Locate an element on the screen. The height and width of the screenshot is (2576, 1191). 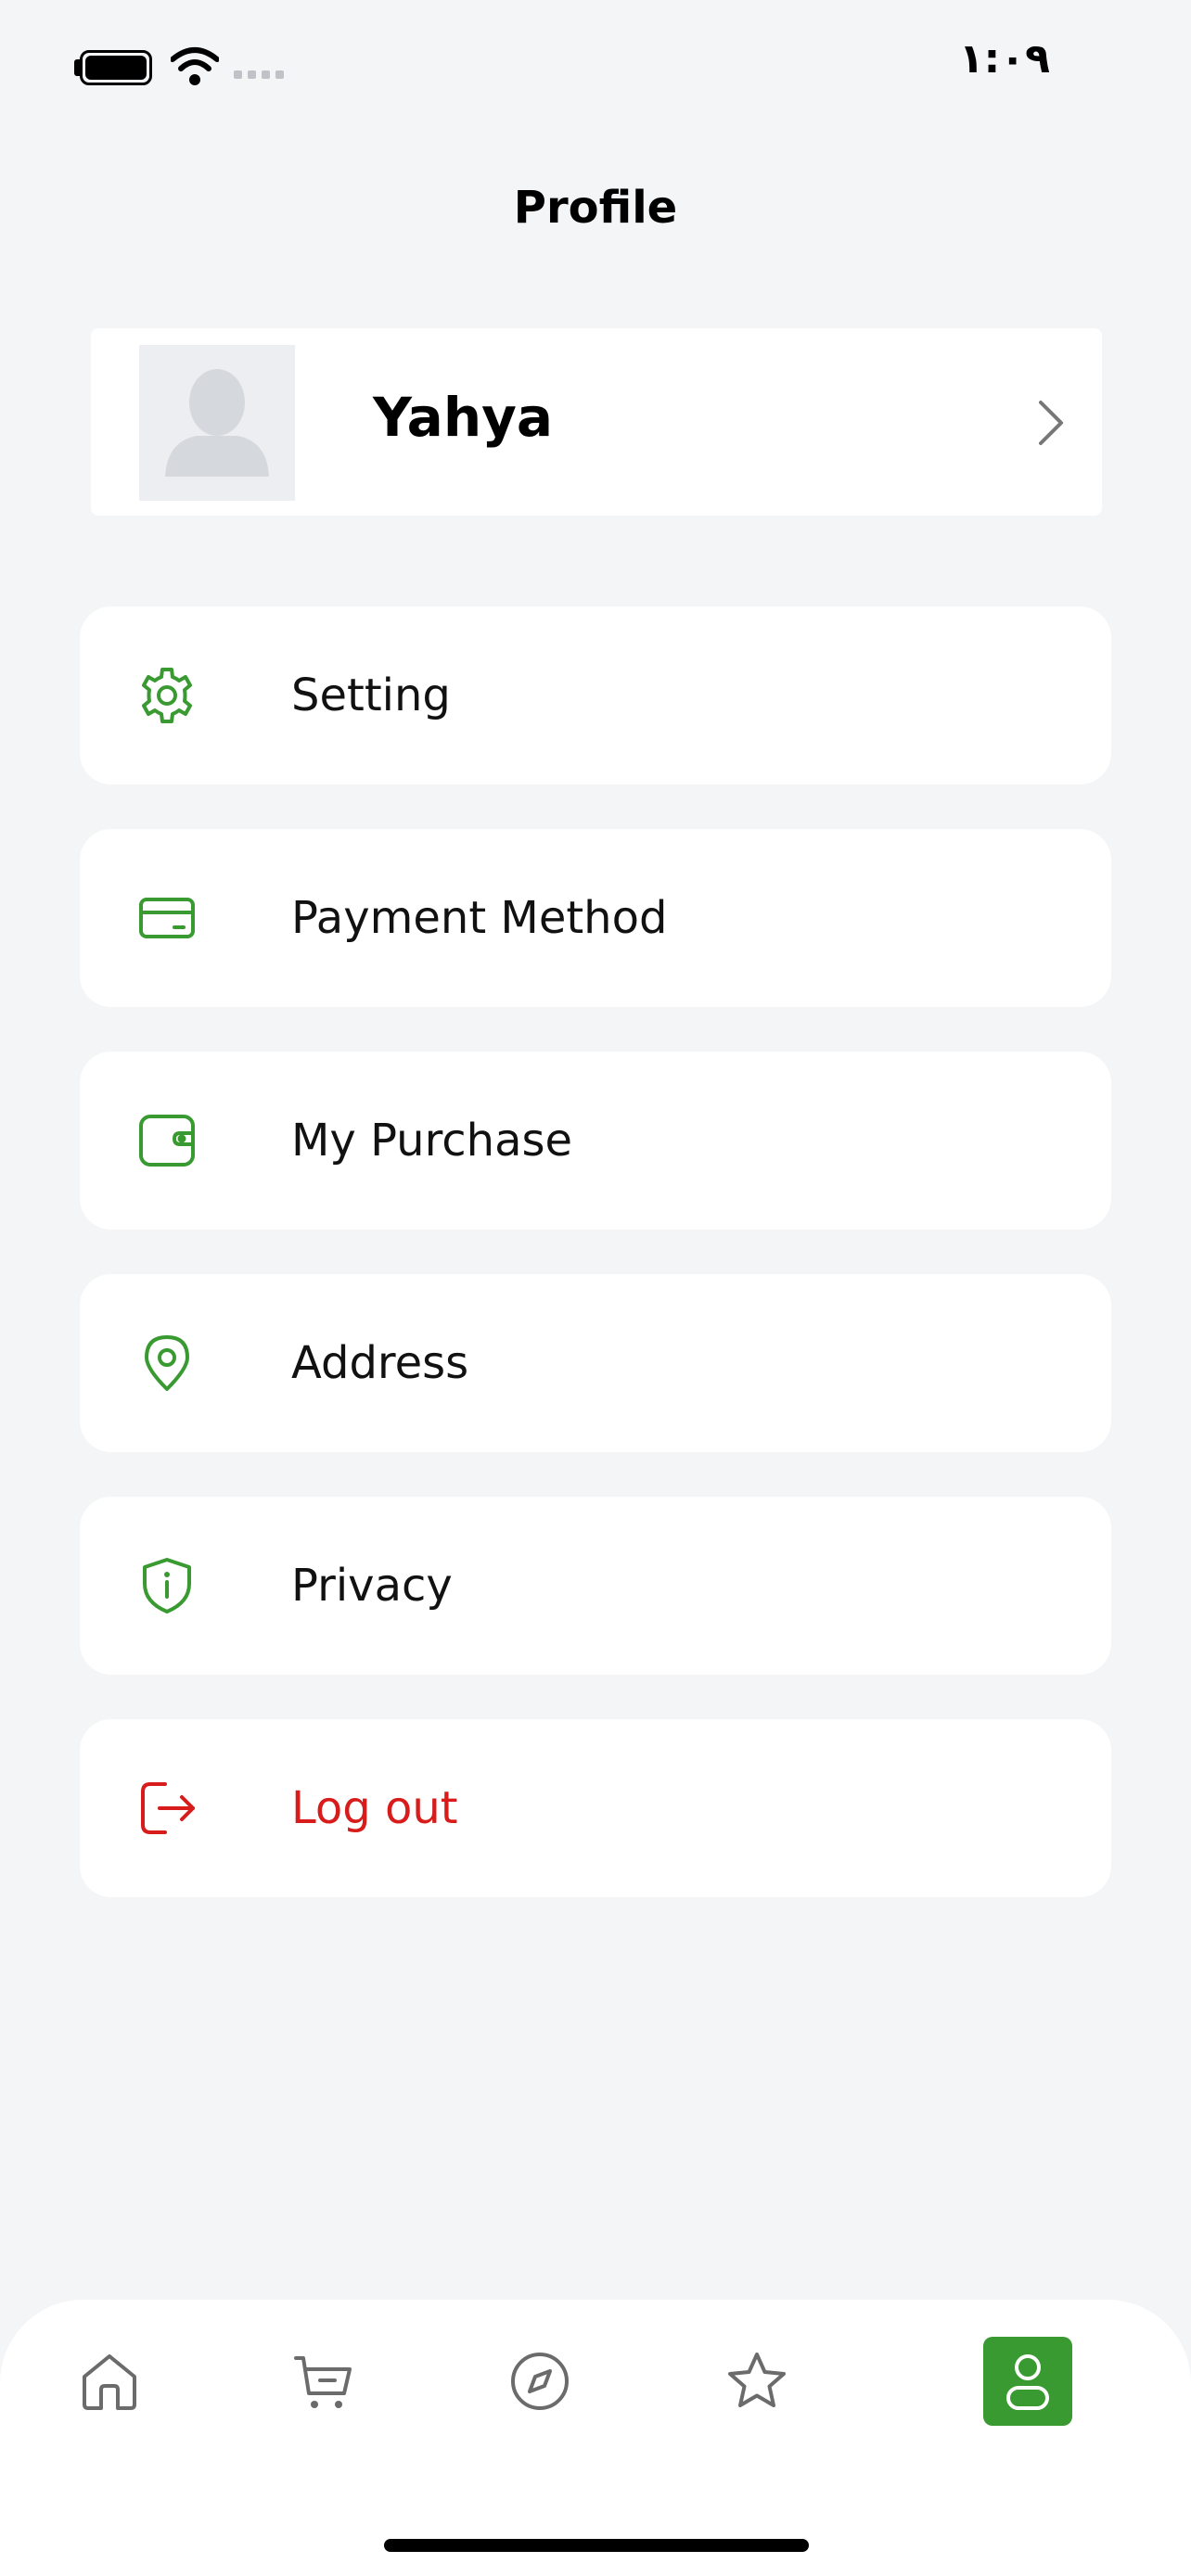
cellular-signal-icon is located at coordinates (259, 74).